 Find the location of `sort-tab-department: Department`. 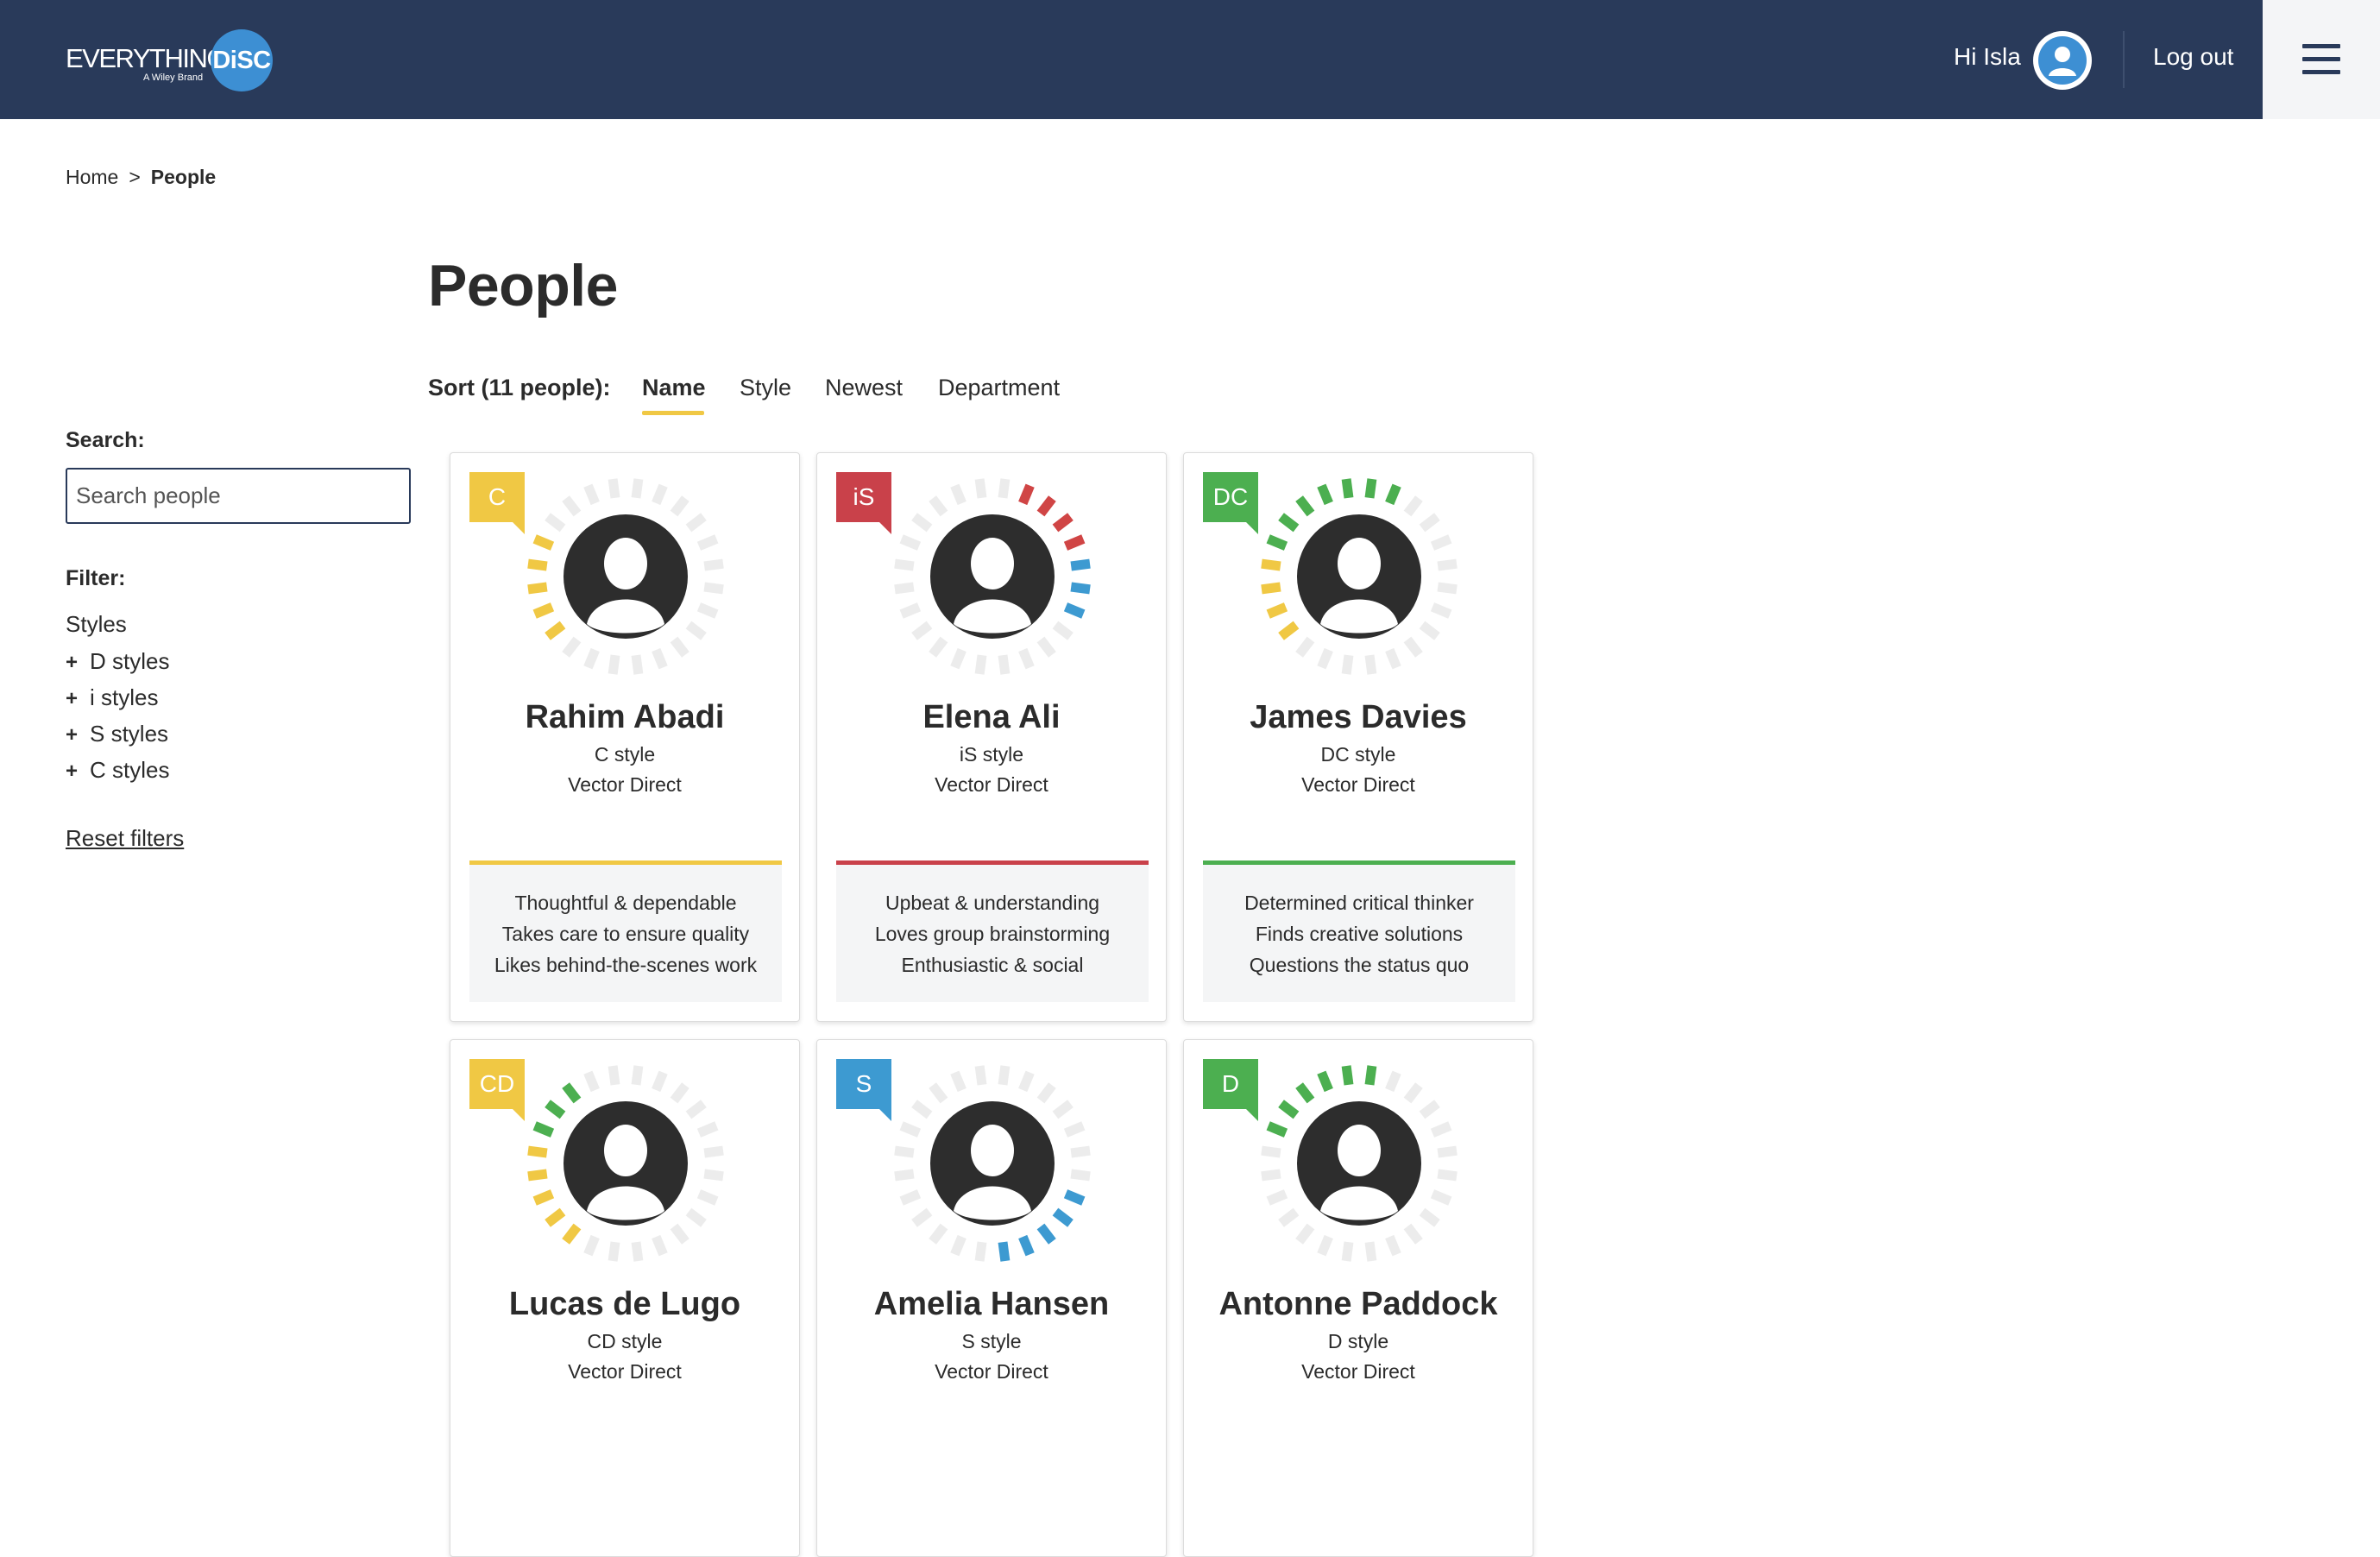

sort-tab-department: Department is located at coordinates (999, 388).